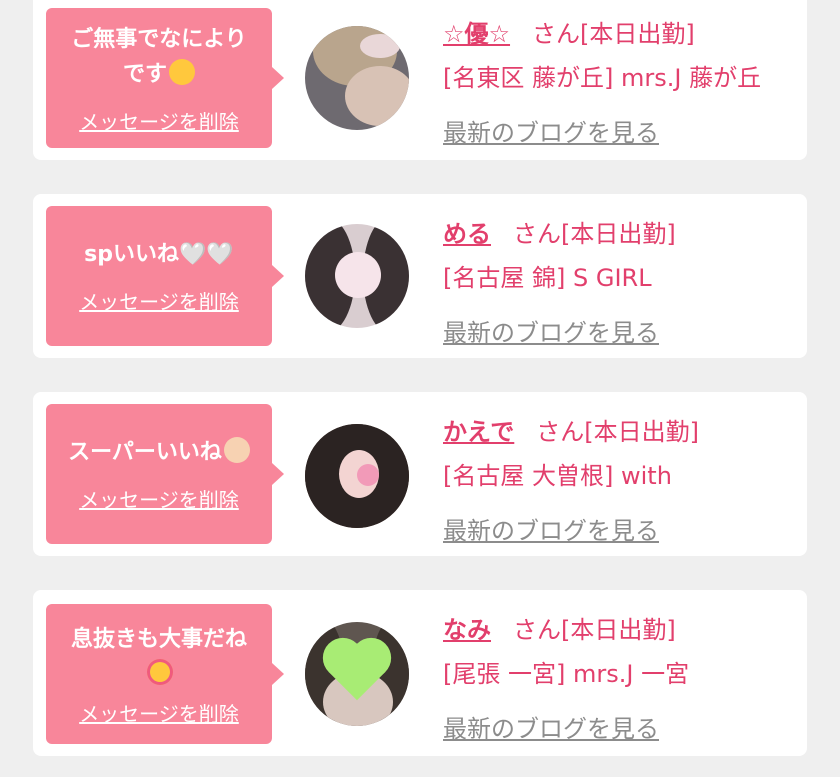 This screenshot has height=777, width=840. Describe the element at coordinates (159, 254) in the screenshot. I see `message-text: spいいね🤍🤍` at that location.